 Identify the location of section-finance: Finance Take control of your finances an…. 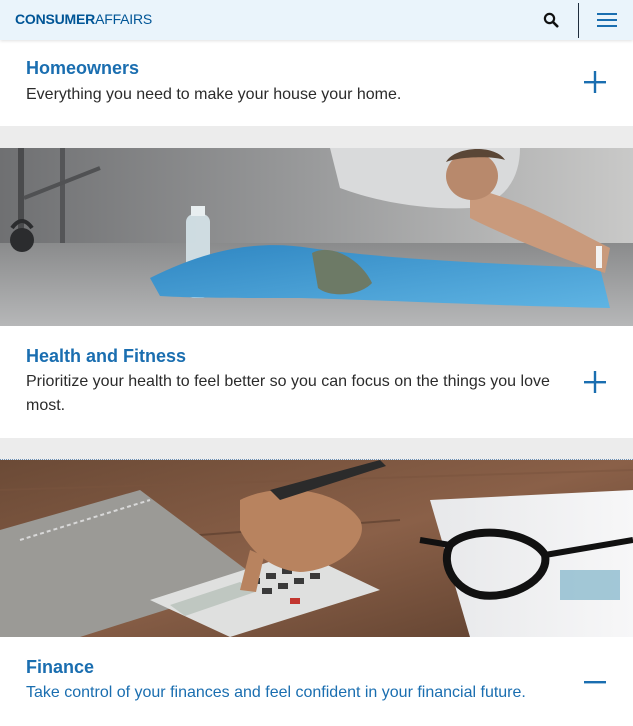
(316, 681).